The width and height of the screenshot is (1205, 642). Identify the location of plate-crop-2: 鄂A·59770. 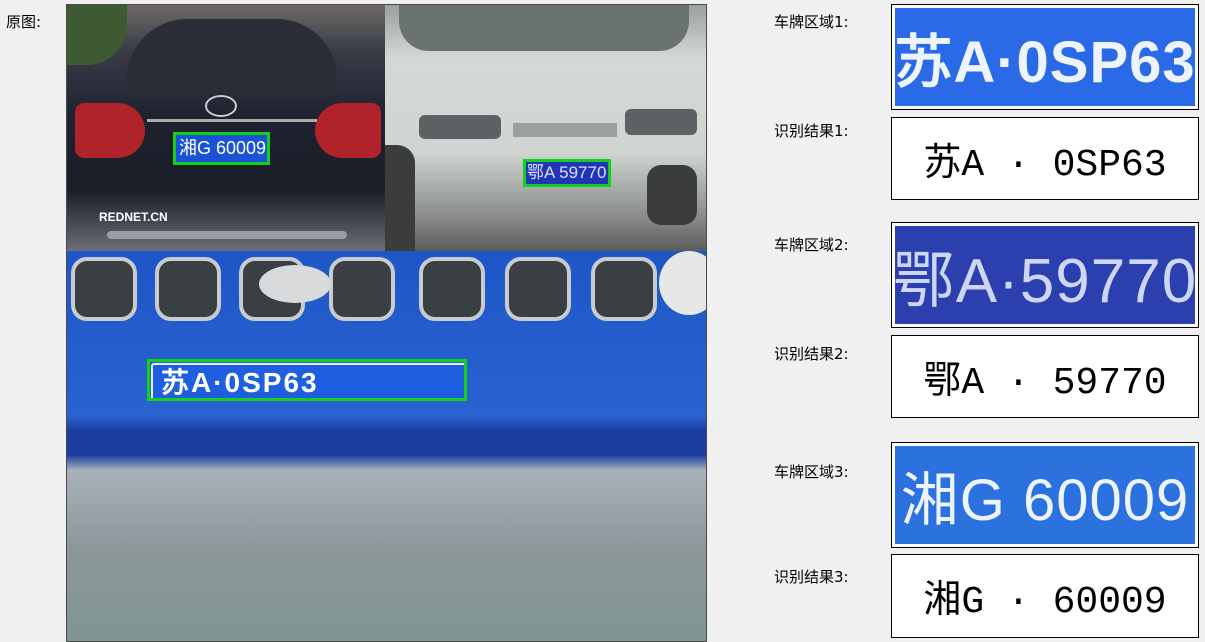
(1045, 275).